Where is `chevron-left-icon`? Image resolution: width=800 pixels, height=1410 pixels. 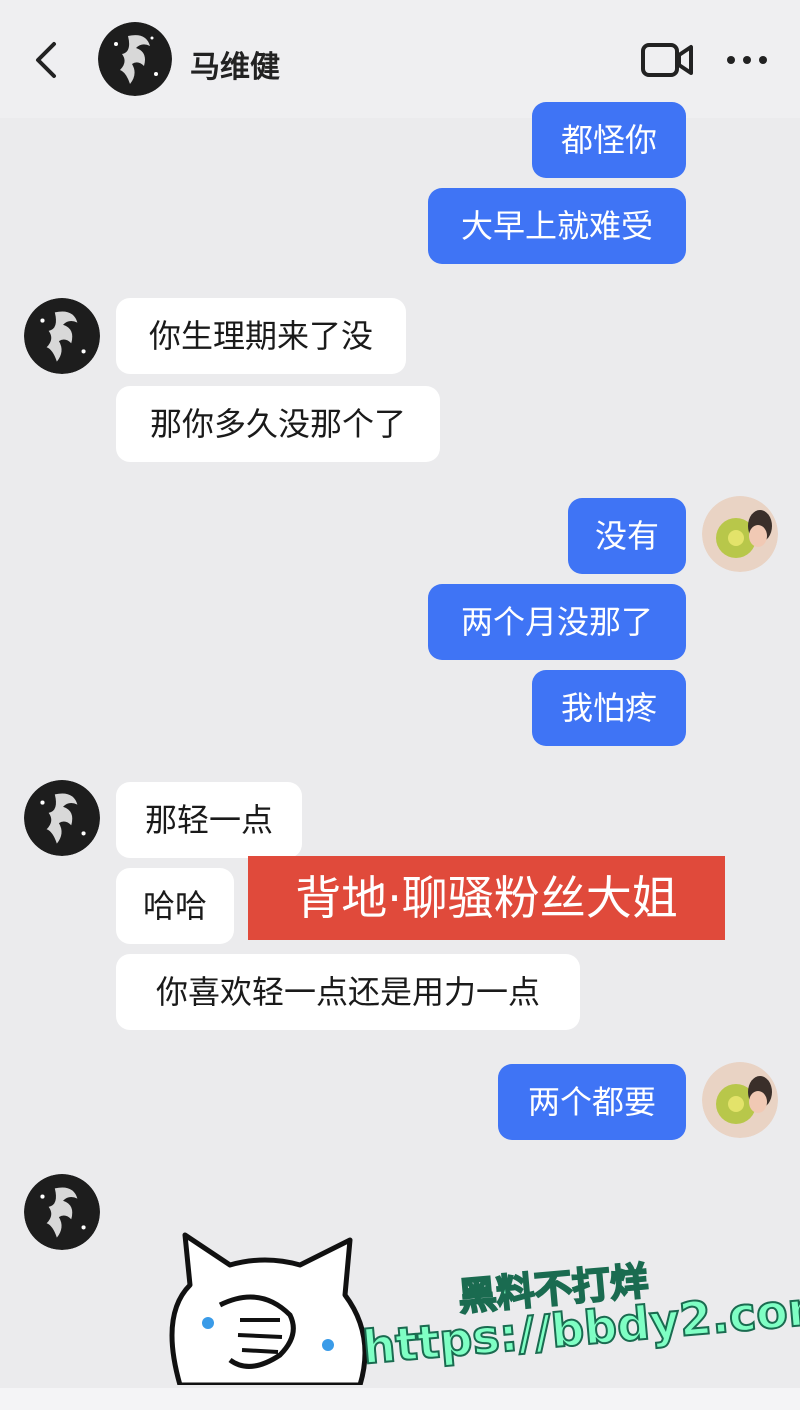 chevron-left-icon is located at coordinates (46, 60).